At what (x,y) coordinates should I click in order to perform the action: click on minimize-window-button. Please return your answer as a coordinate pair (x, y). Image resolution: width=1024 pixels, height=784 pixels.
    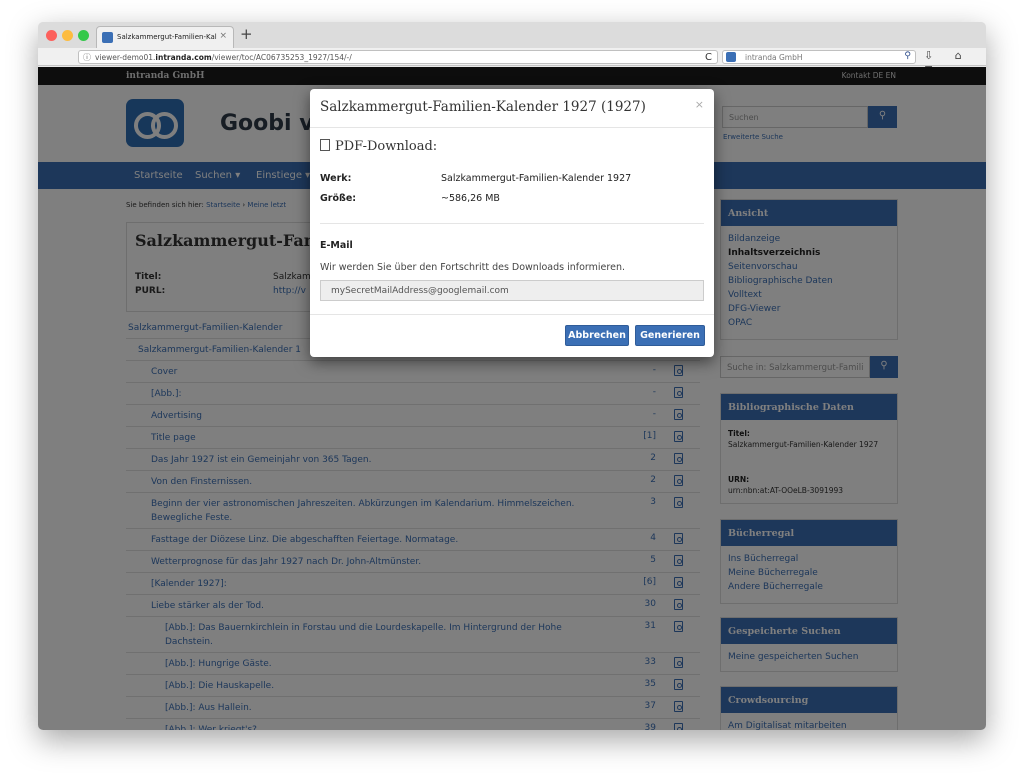
    Looking at the image, I should click on (67, 35).